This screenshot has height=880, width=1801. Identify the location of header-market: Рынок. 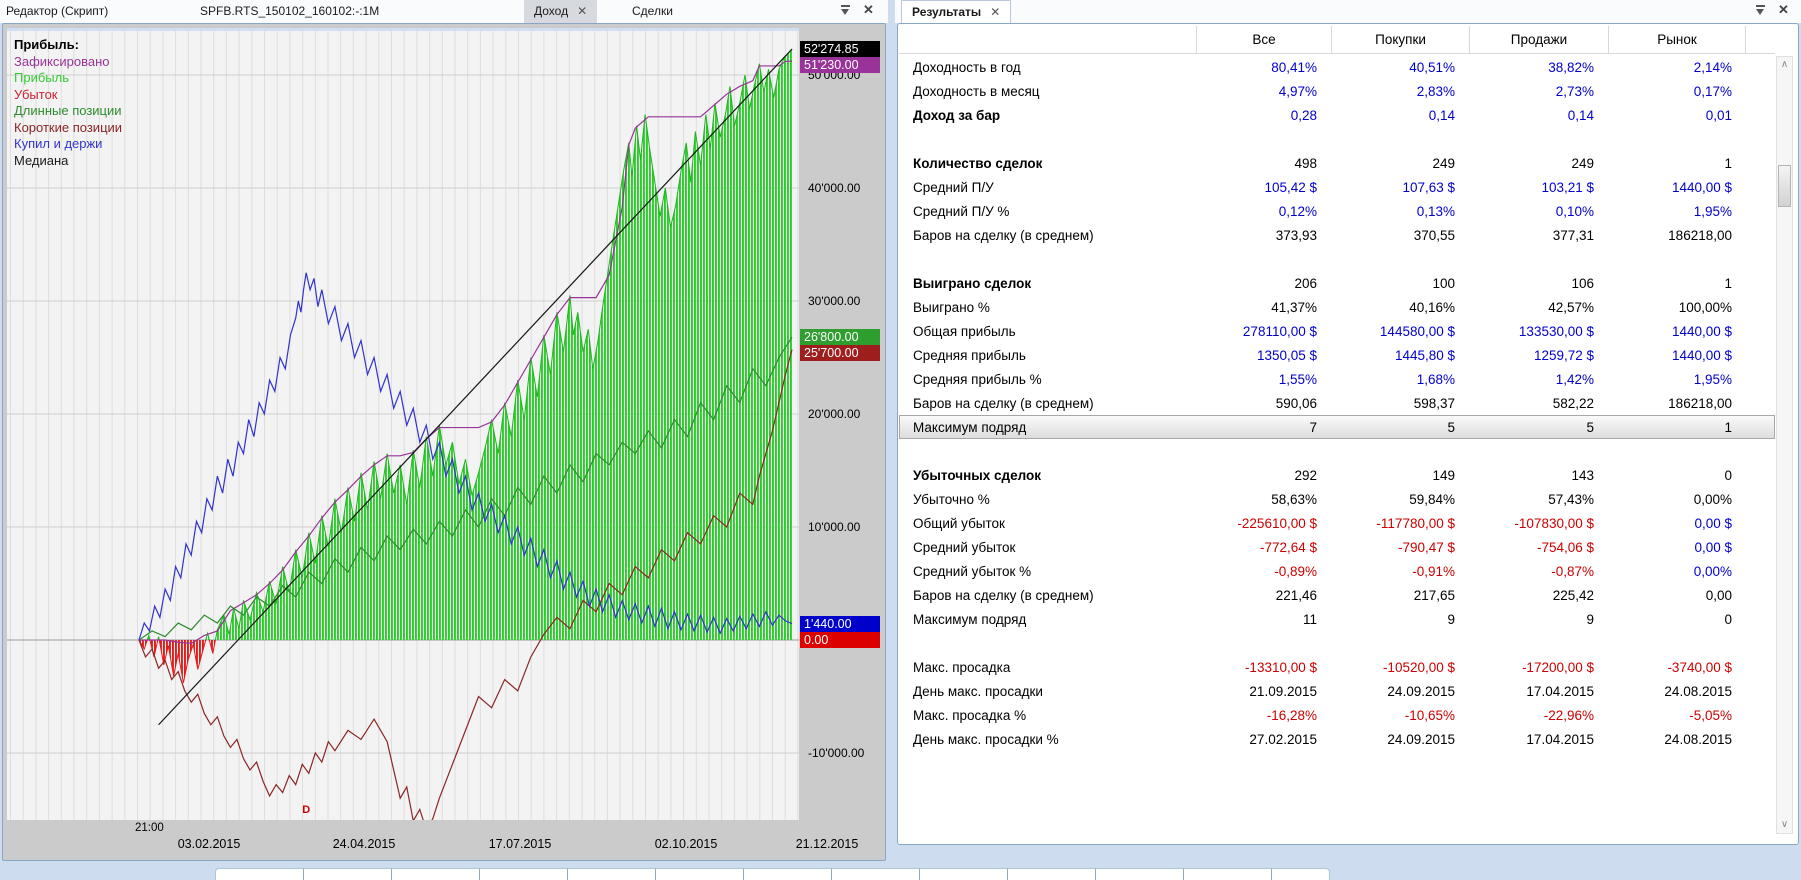
(1677, 39).